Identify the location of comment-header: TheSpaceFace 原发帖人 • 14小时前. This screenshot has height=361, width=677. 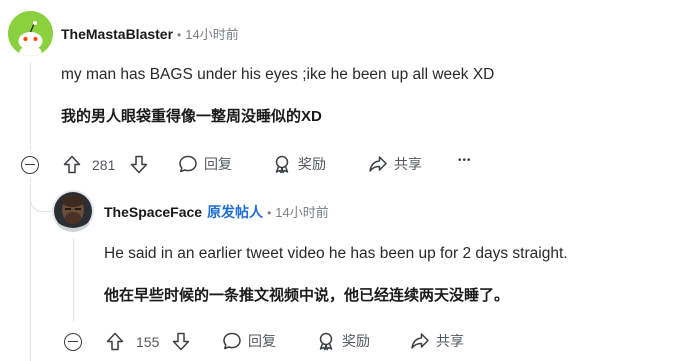
(216, 212).